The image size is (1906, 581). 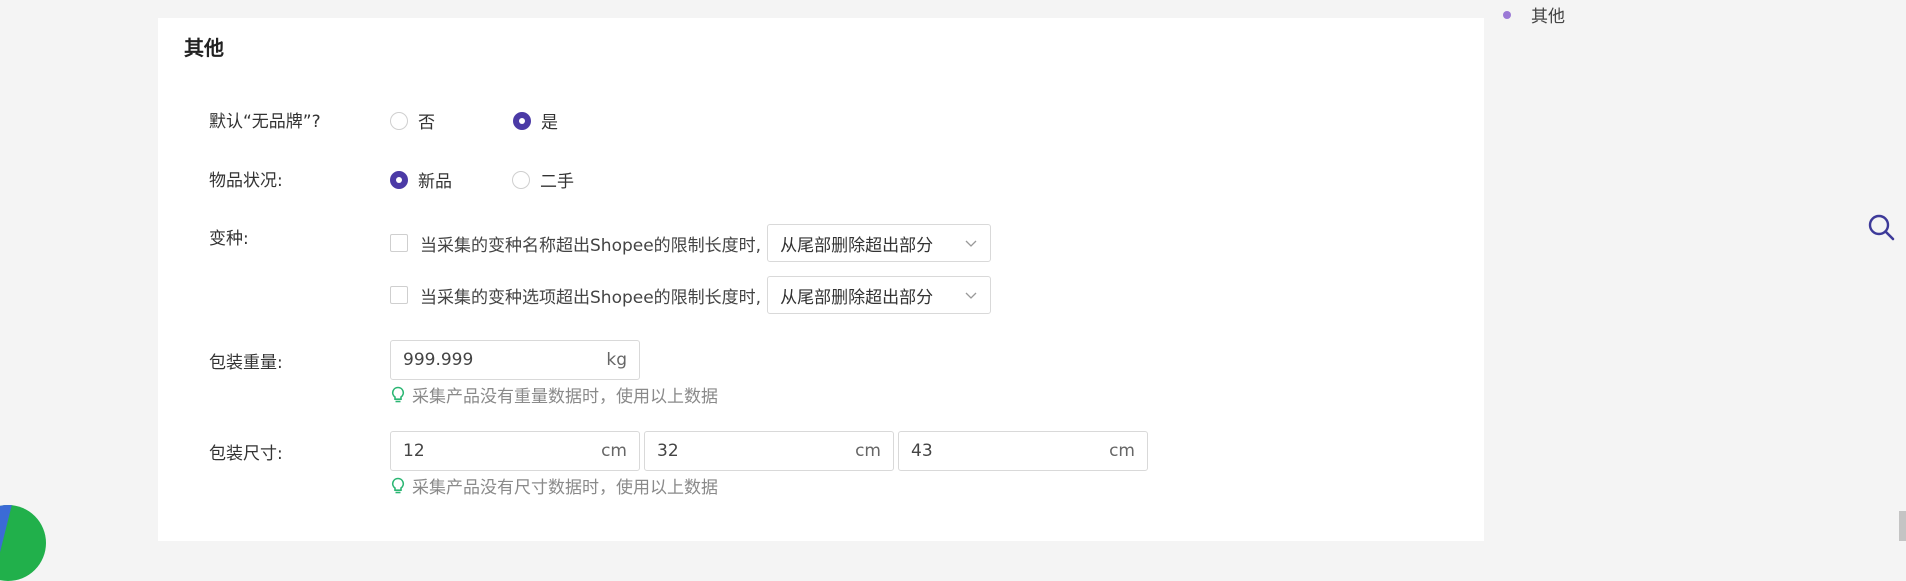 I want to click on condition-label: 物品状况:, so click(x=246, y=181).